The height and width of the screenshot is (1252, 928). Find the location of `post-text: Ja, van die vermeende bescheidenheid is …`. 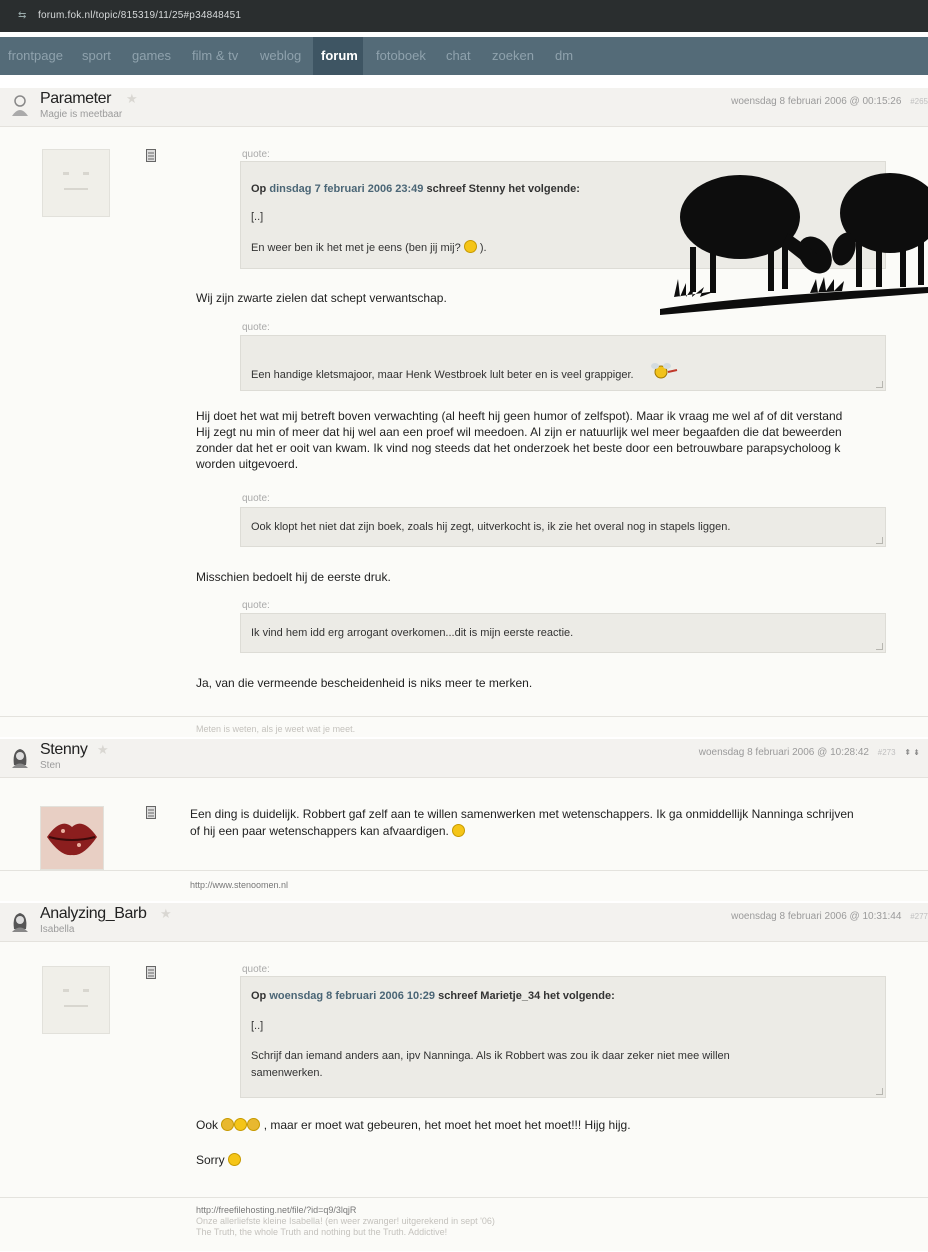

post-text: Ja, van die vermeende bescheidenheid is … is located at coordinates (364, 683).